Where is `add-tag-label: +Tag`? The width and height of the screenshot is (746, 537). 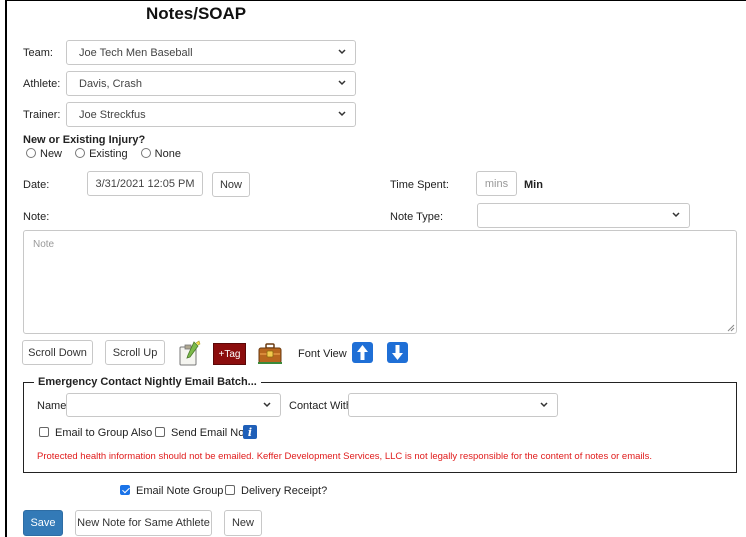
add-tag-label: +Tag is located at coordinates (229, 354).